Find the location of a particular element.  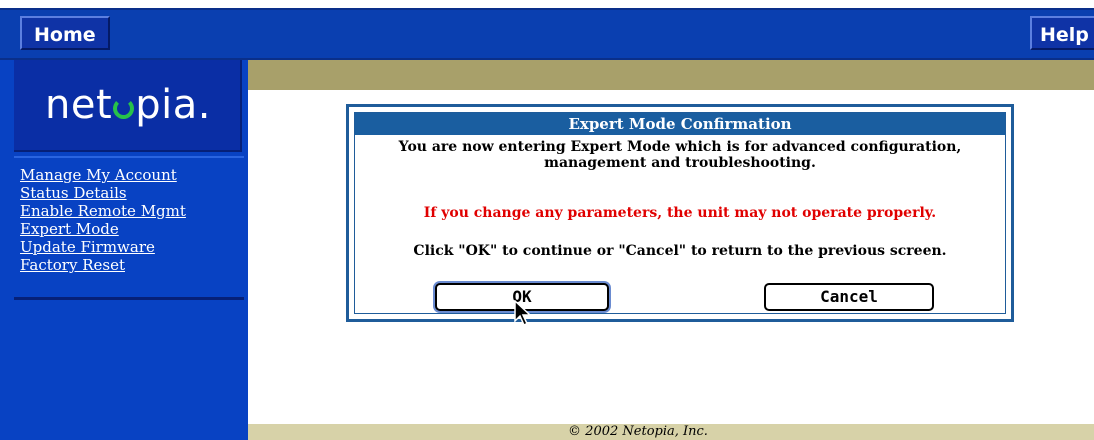

expert-mode-link: Expert Mode is located at coordinates (69, 229).